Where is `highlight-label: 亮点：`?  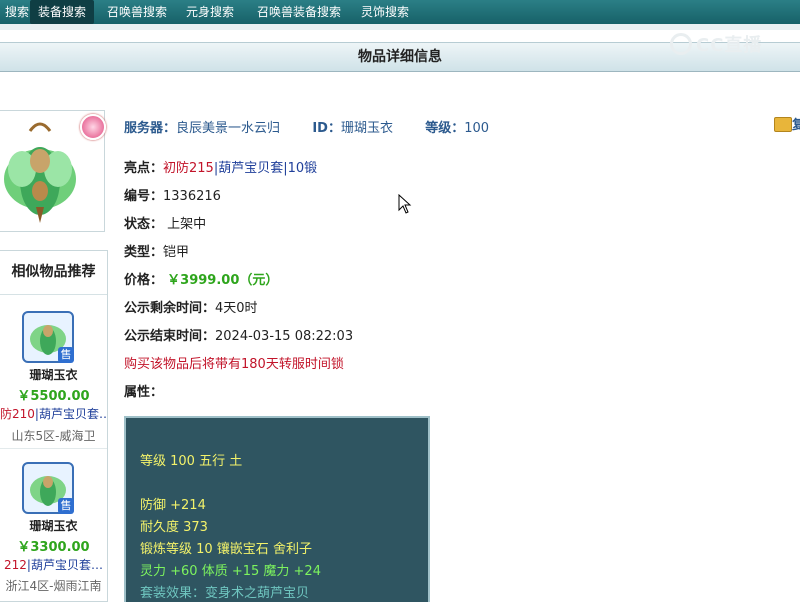 highlight-label: 亮点： is located at coordinates (144, 168).